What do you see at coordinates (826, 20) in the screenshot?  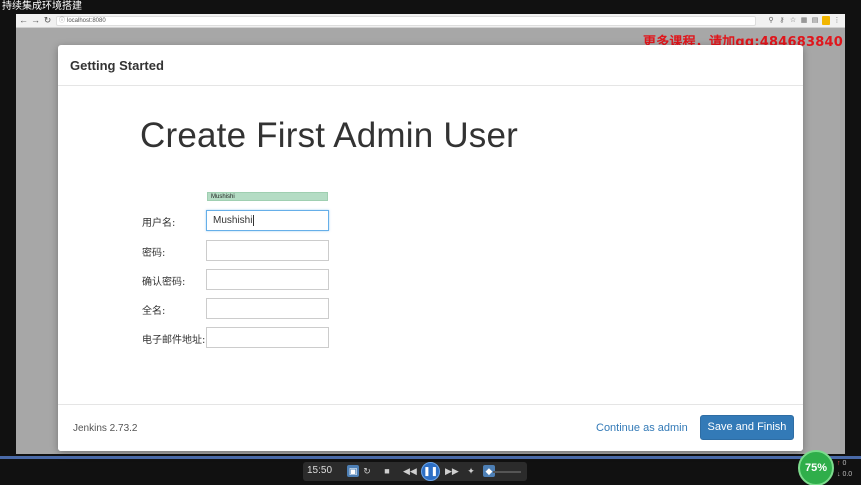 I see `folder-icon` at bounding box center [826, 20].